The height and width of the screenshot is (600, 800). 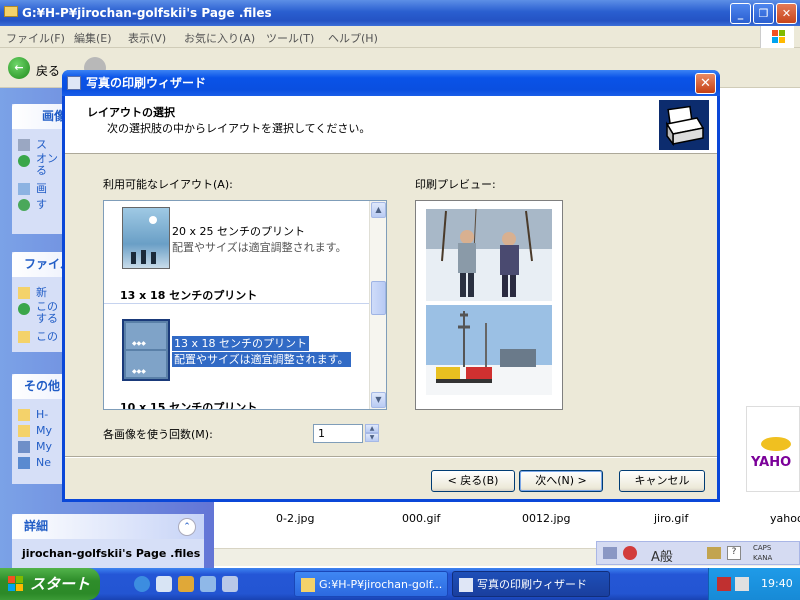 What do you see at coordinates (24, 293) in the screenshot?
I see `new-folder-icon` at bounding box center [24, 293].